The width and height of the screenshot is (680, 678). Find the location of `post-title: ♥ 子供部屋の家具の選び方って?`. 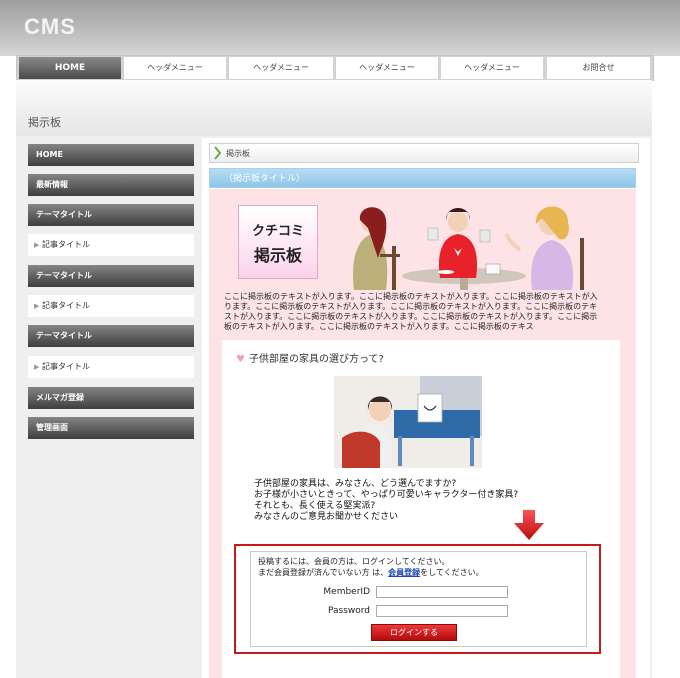

post-title: ♥ 子供部屋の家具の選び方って? is located at coordinates (310, 357).